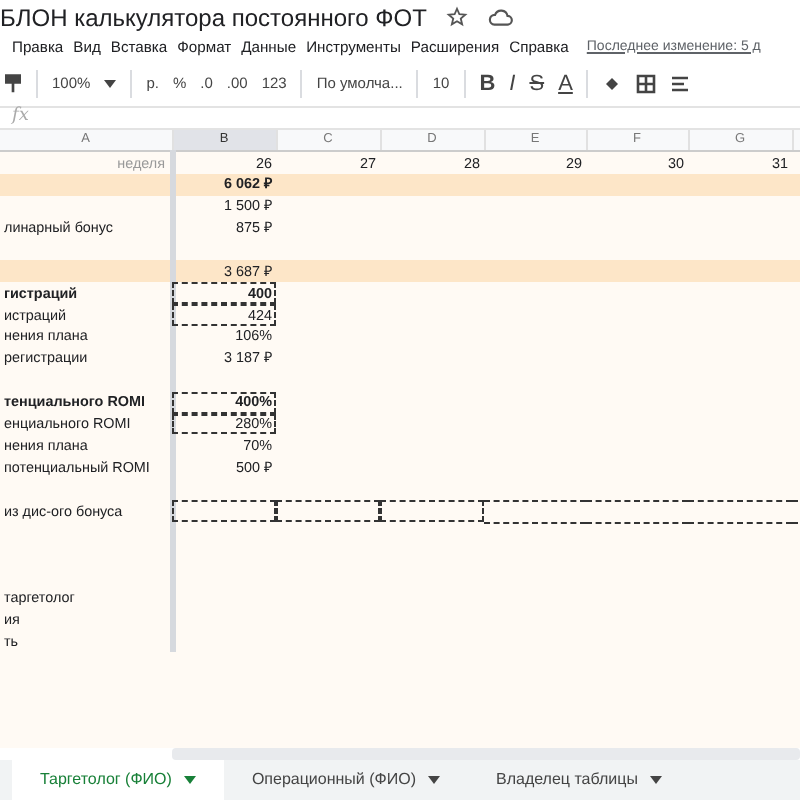 This screenshot has width=800, height=800. What do you see at coordinates (612, 84) in the screenshot?
I see `fill-color-icon` at bounding box center [612, 84].